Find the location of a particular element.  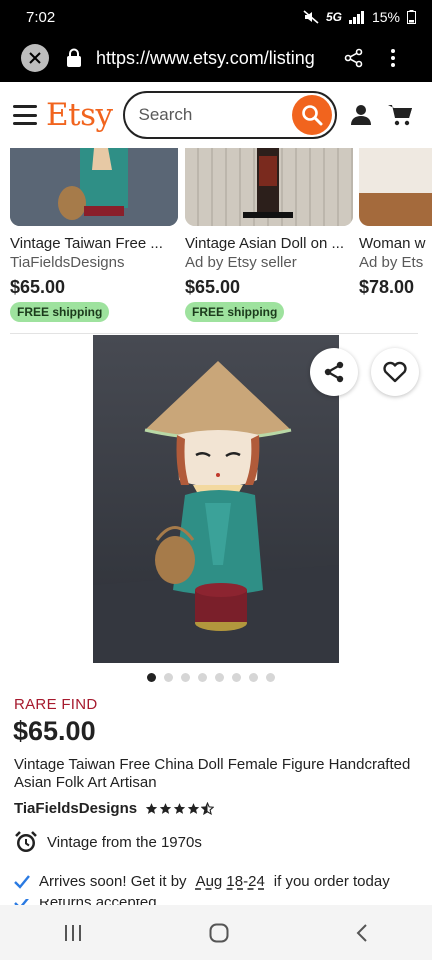

mute-icon is located at coordinates (311, 17).